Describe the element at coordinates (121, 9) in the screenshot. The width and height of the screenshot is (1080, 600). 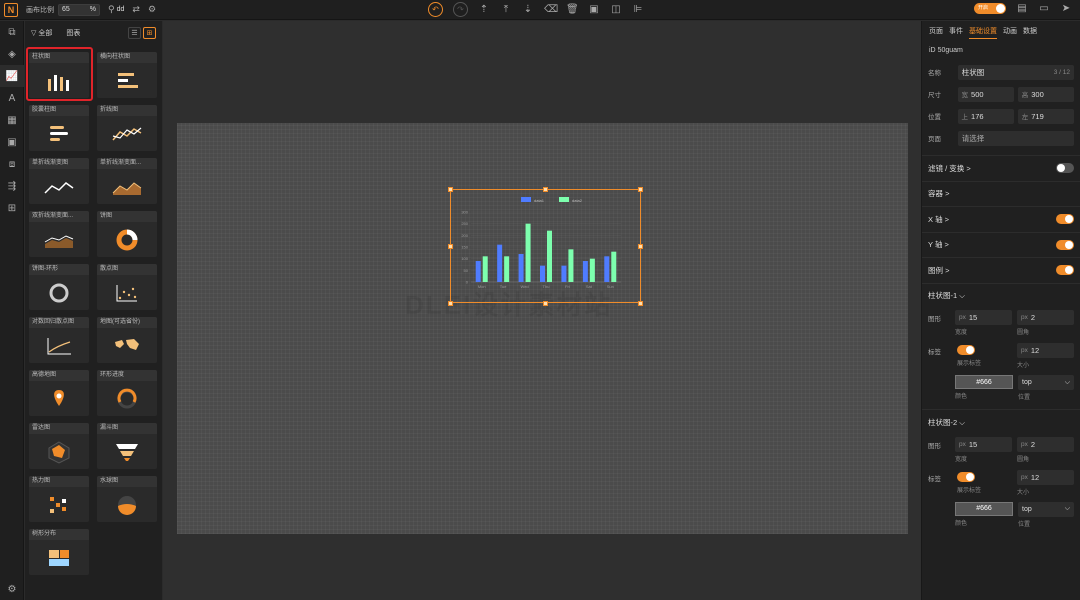
I see `user-name: dd` at that location.